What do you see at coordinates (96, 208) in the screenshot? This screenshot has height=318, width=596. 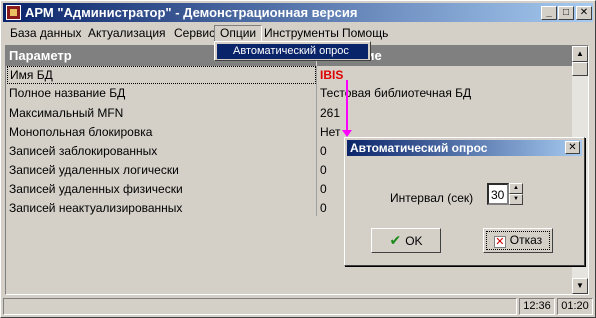 I see `param-name: Записей неактуализированных` at bounding box center [96, 208].